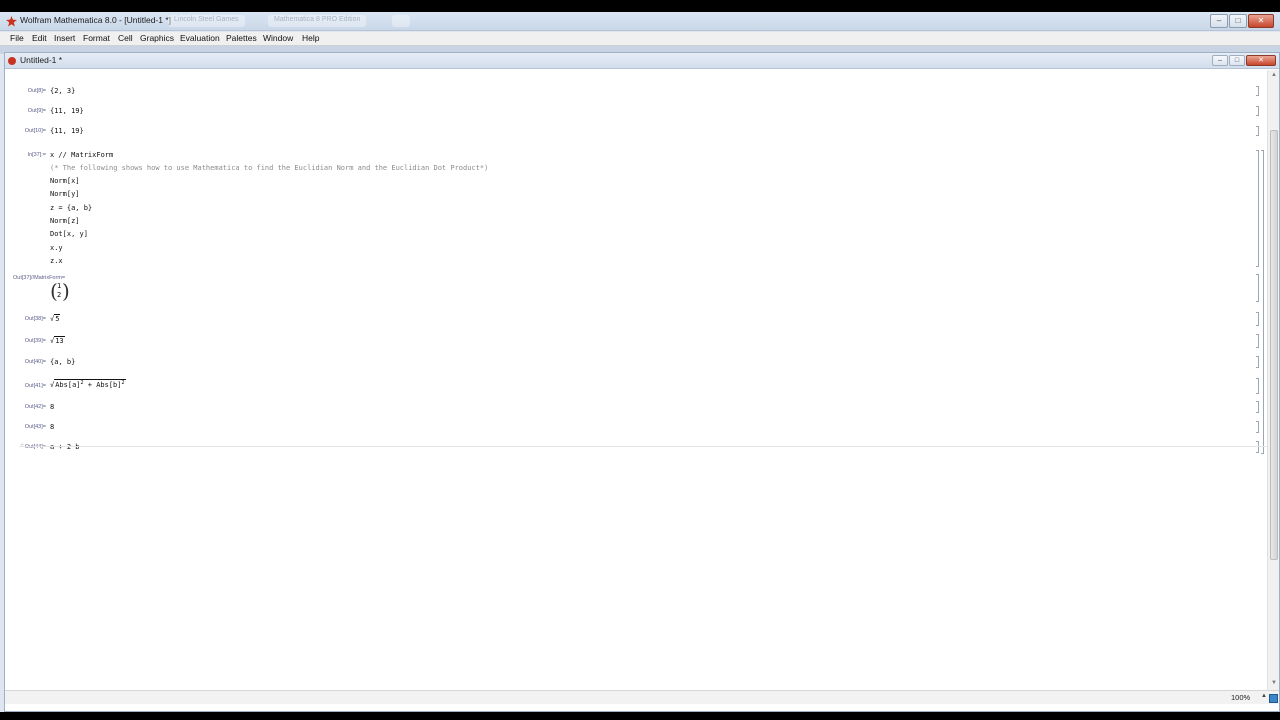  Describe the element at coordinates (12, 61) in the screenshot. I see `notebook-icon` at that location.